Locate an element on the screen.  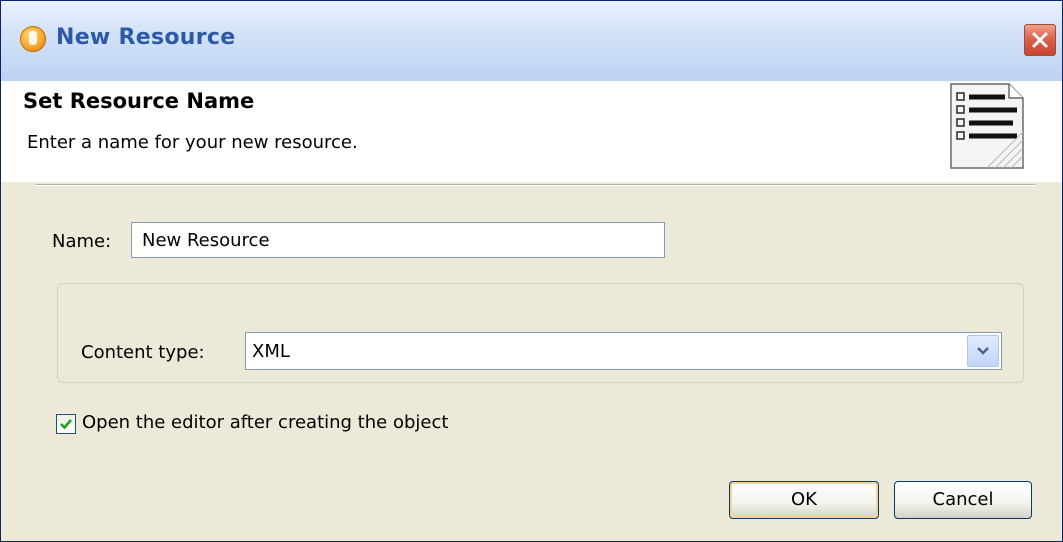
close-button is located at coordinates (1040, 40).